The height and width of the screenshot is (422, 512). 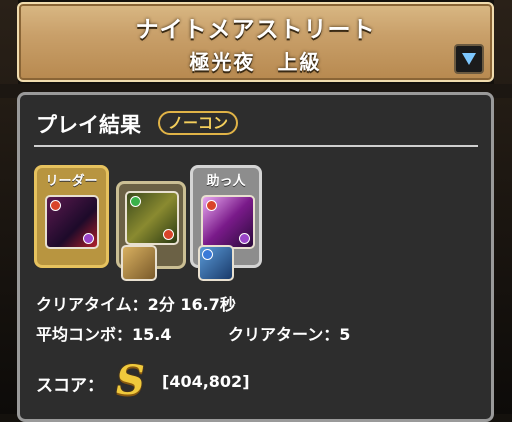 What do you see at coordinates (255, 62) in the screenshot?
I see `dungeon-difficulty: 極光夜 上級` at bounding box center [255, 62].